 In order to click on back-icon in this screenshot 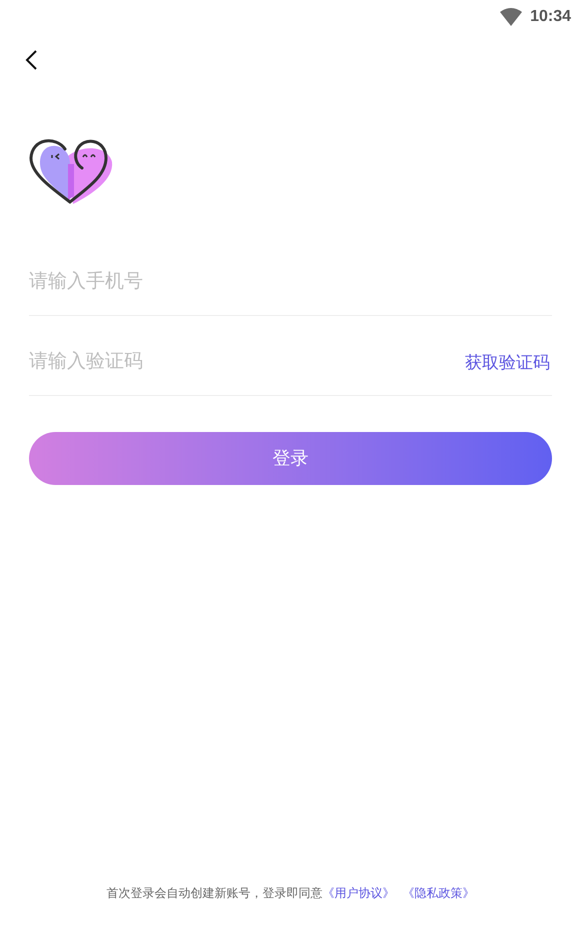, I will do `click(31, 60)`.